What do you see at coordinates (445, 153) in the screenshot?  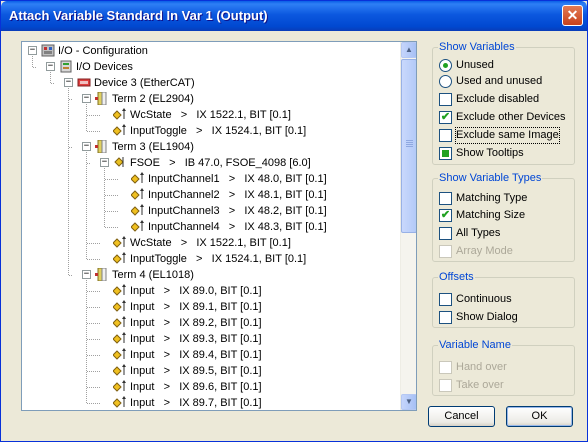 I see `indeterminate-check-icon` at bounding box center [445, 153].